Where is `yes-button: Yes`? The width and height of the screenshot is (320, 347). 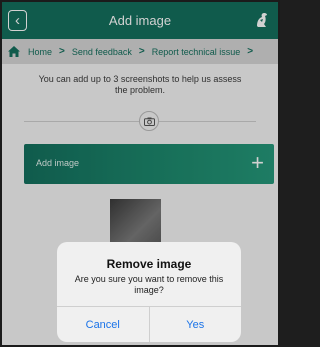 yes-button: Yes is located at coordinates (195, 324).